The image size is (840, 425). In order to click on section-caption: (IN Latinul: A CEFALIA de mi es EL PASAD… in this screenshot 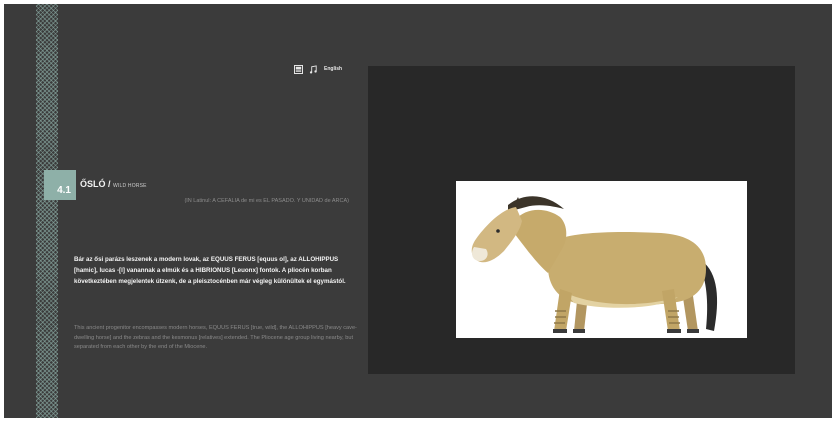, I will do `click(266, 201)`.